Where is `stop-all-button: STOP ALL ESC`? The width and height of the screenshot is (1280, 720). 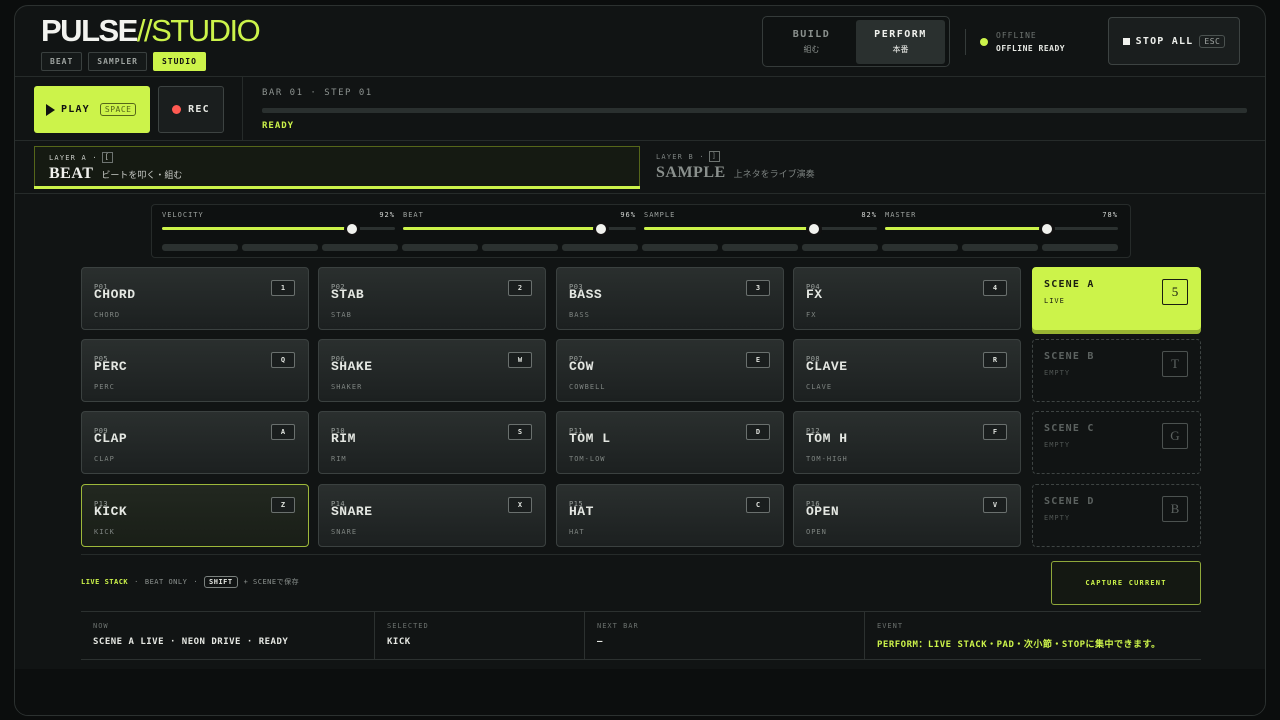
stop-all-button: STOP ALL ESC is located at coordinates (1174, 41).